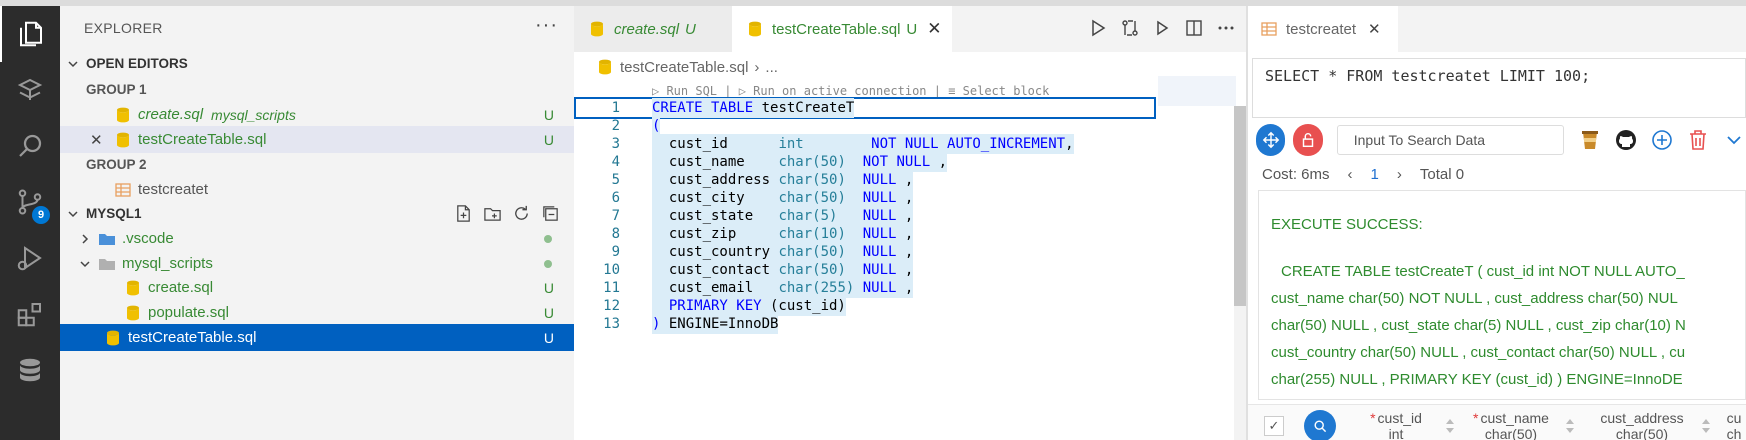  What do you see at coordinates (546, 25) in the screenshot?
I see `more-actions-icon: ···` at bounding box center [546, 25].